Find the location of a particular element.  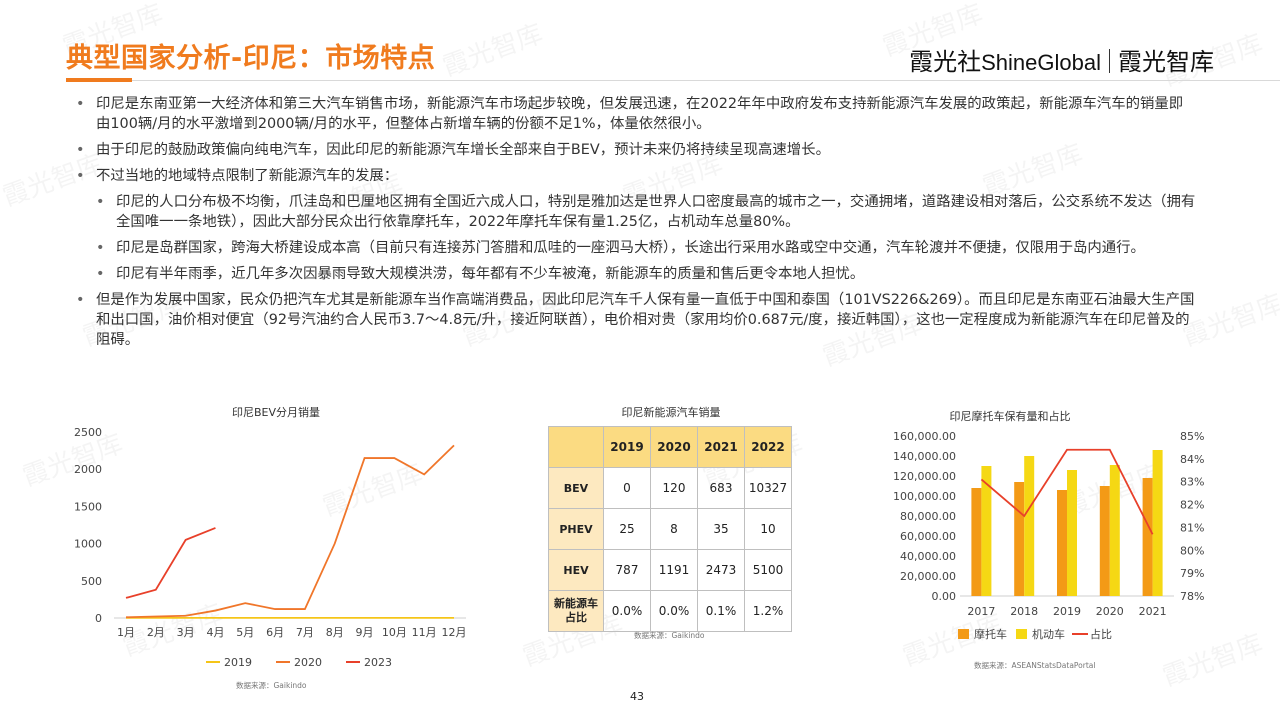

x-tick-label: 8月 is located at coordinates (335, 632).